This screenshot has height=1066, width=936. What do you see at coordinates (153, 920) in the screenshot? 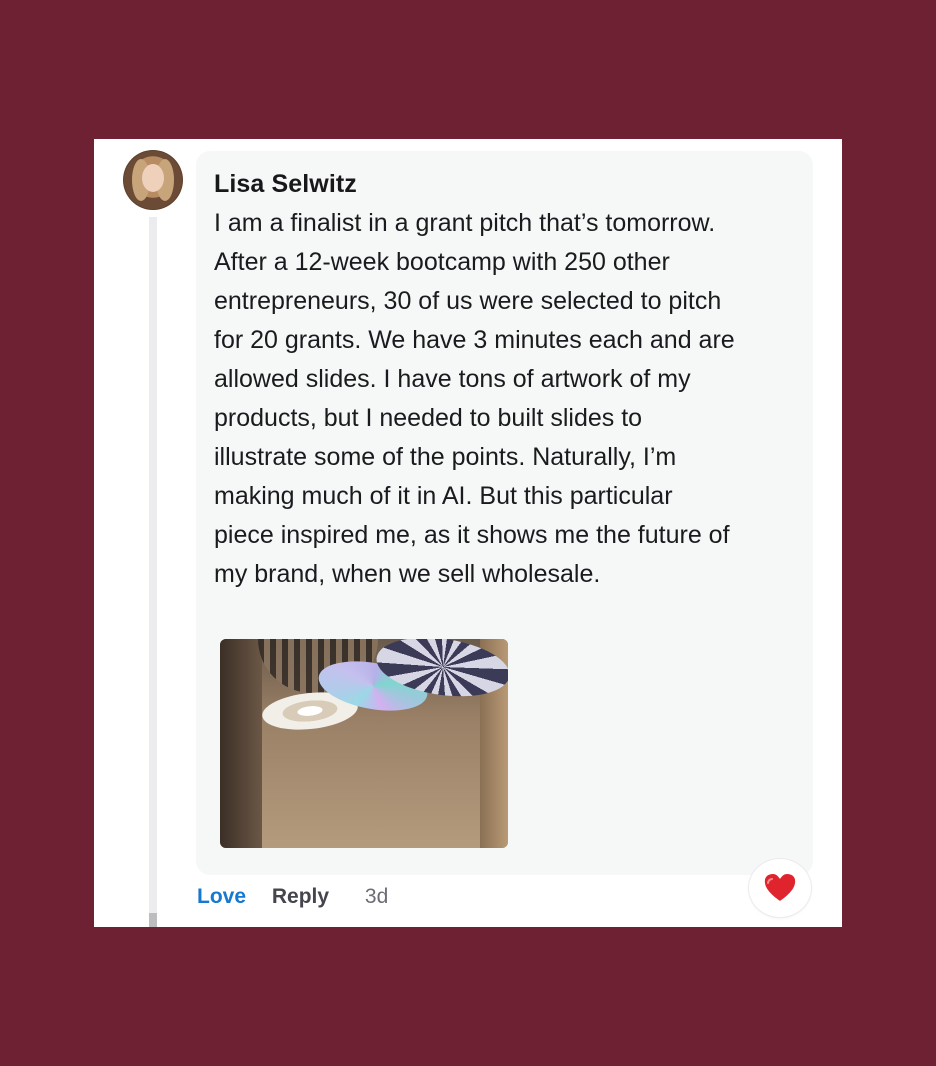
I see `thread-scroll-indicator` at bounding box center [153, 920].